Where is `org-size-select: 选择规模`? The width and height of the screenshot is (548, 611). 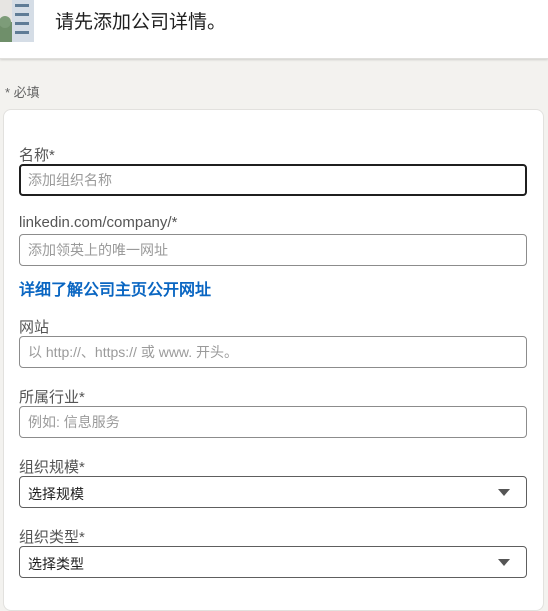 org-size-select: 选择规模 is located at coordinates (273, 492).